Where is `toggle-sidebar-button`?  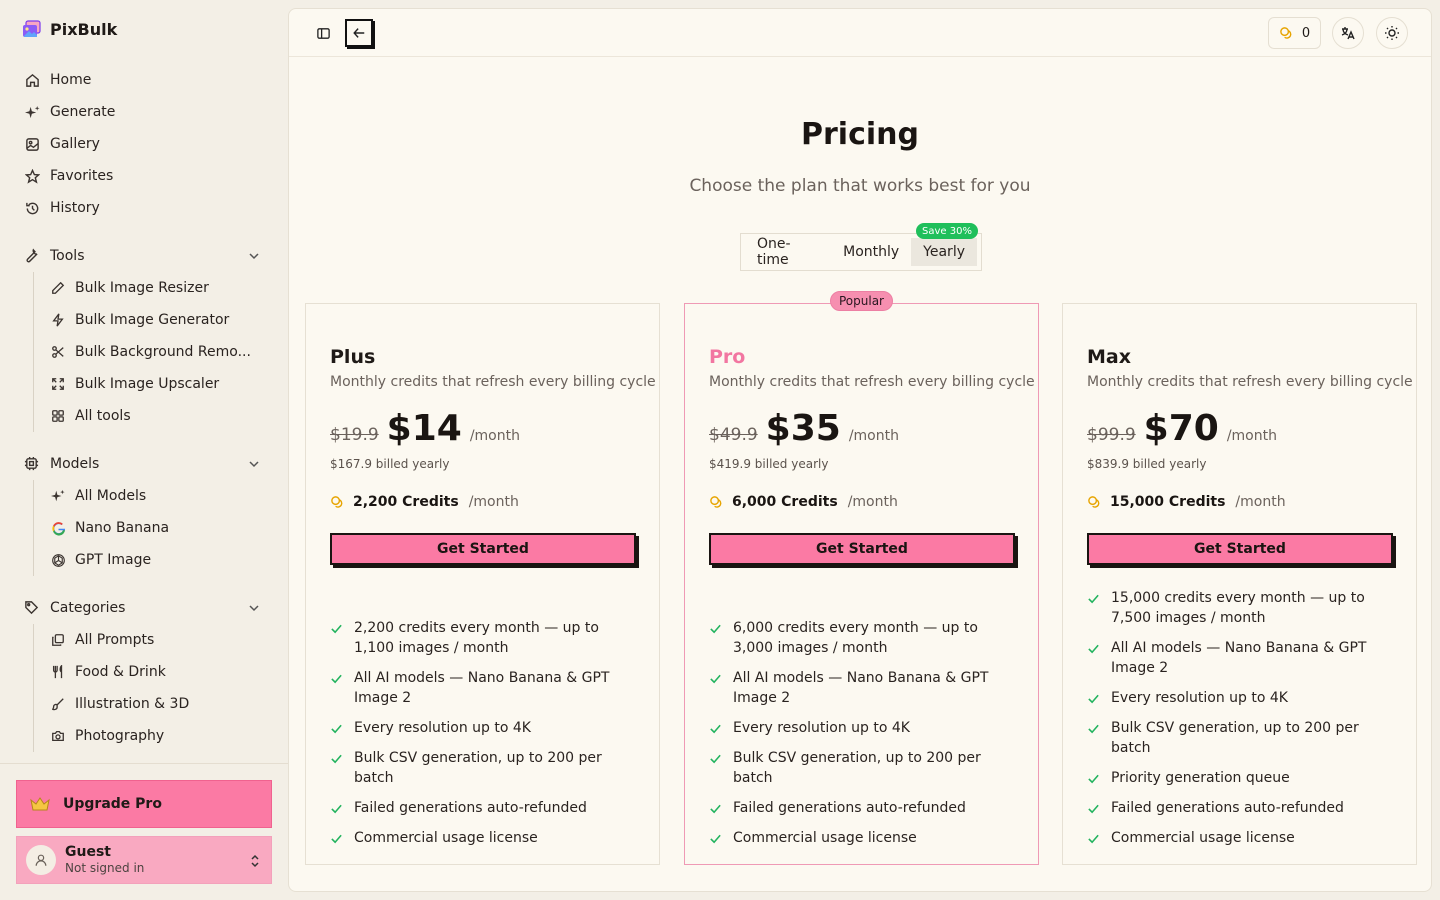 toggle-sidebar-button is located at coordinates (323, 33).